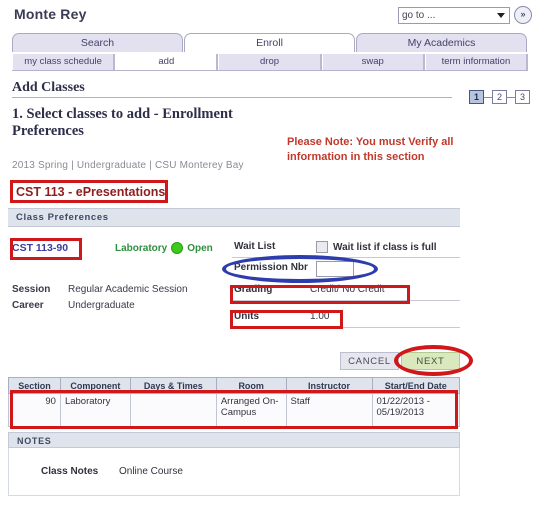 The height and width of the screenshot is (517, 540). What do you see at coordinates (141, 248) in the screenshot?
I see `component-label: Laboratory` at bounding box center [141, 248].